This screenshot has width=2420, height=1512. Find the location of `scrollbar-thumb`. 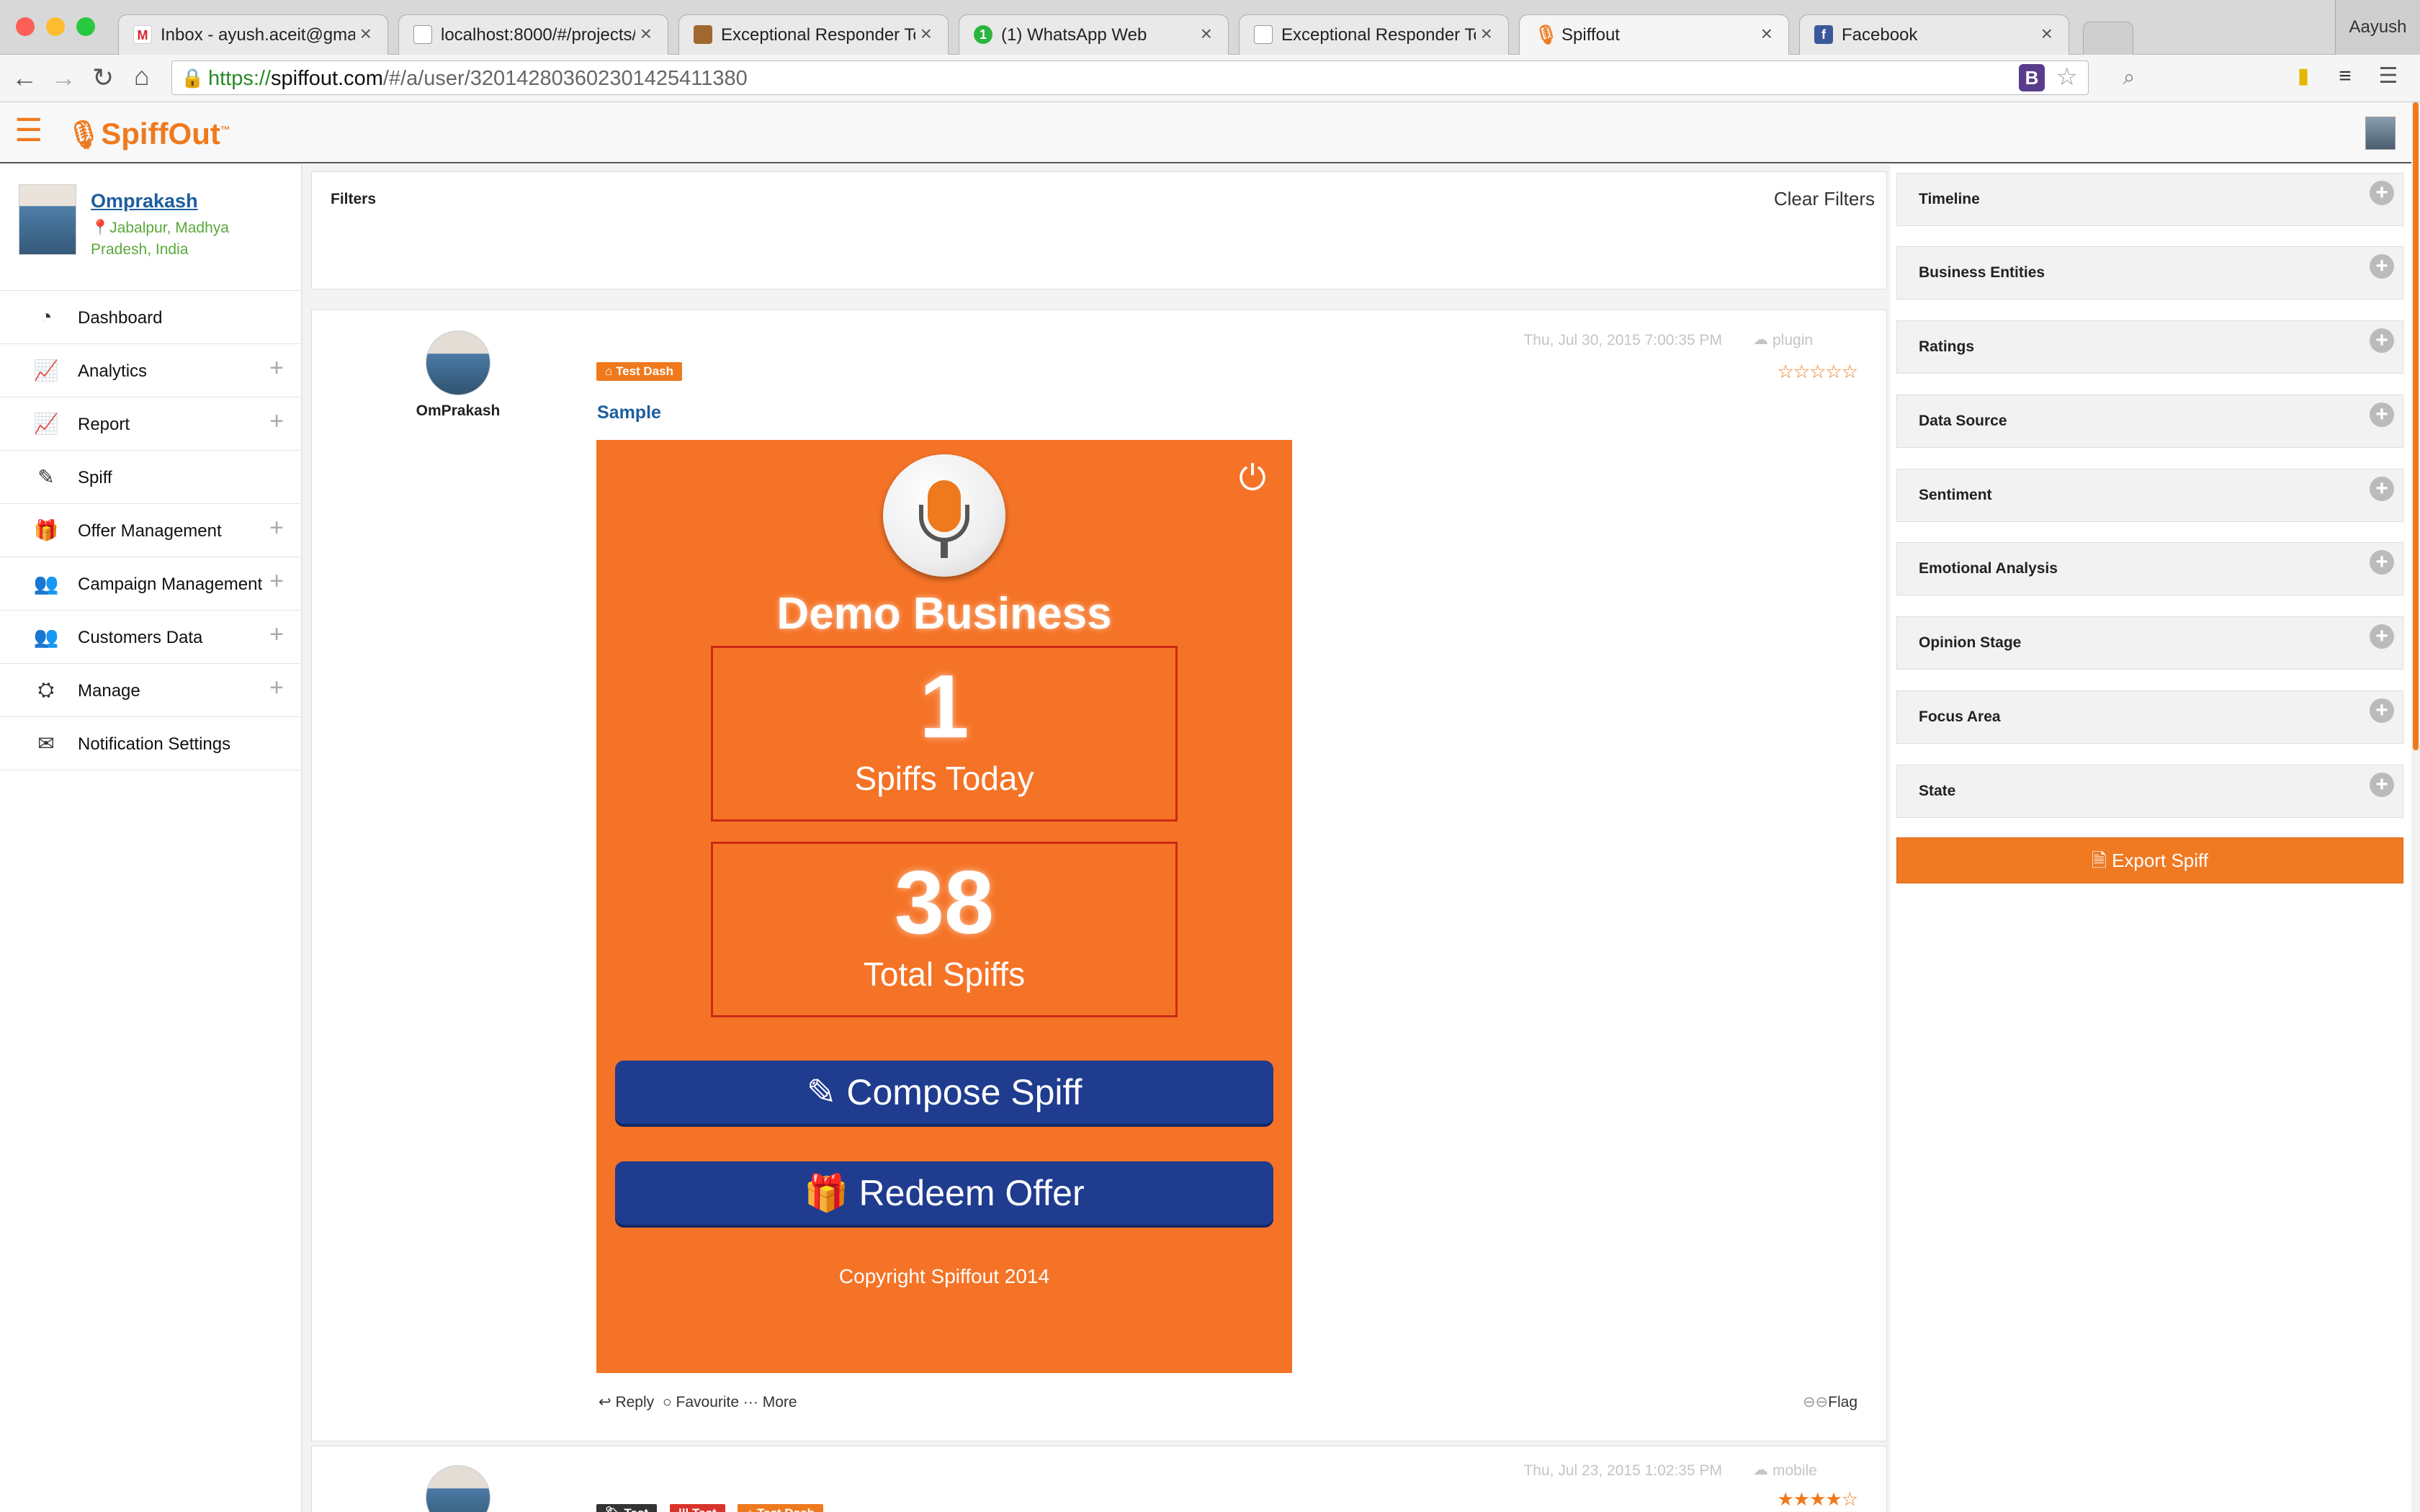

scrollbar-thumb is located at coordinates (2416, 426).